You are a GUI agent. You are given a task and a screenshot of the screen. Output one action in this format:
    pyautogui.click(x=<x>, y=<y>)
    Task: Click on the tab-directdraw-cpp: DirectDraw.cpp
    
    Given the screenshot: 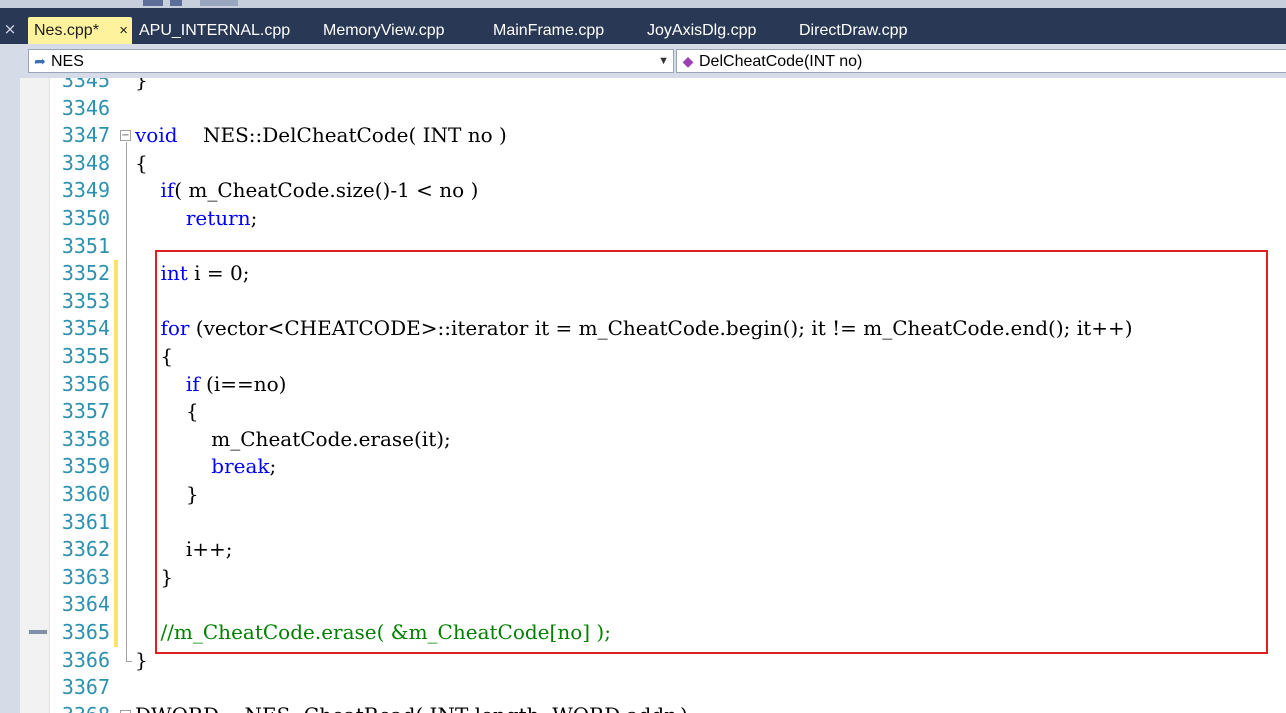 What is the action you would take?
    pyautogui.click(x=853, y=30)
    